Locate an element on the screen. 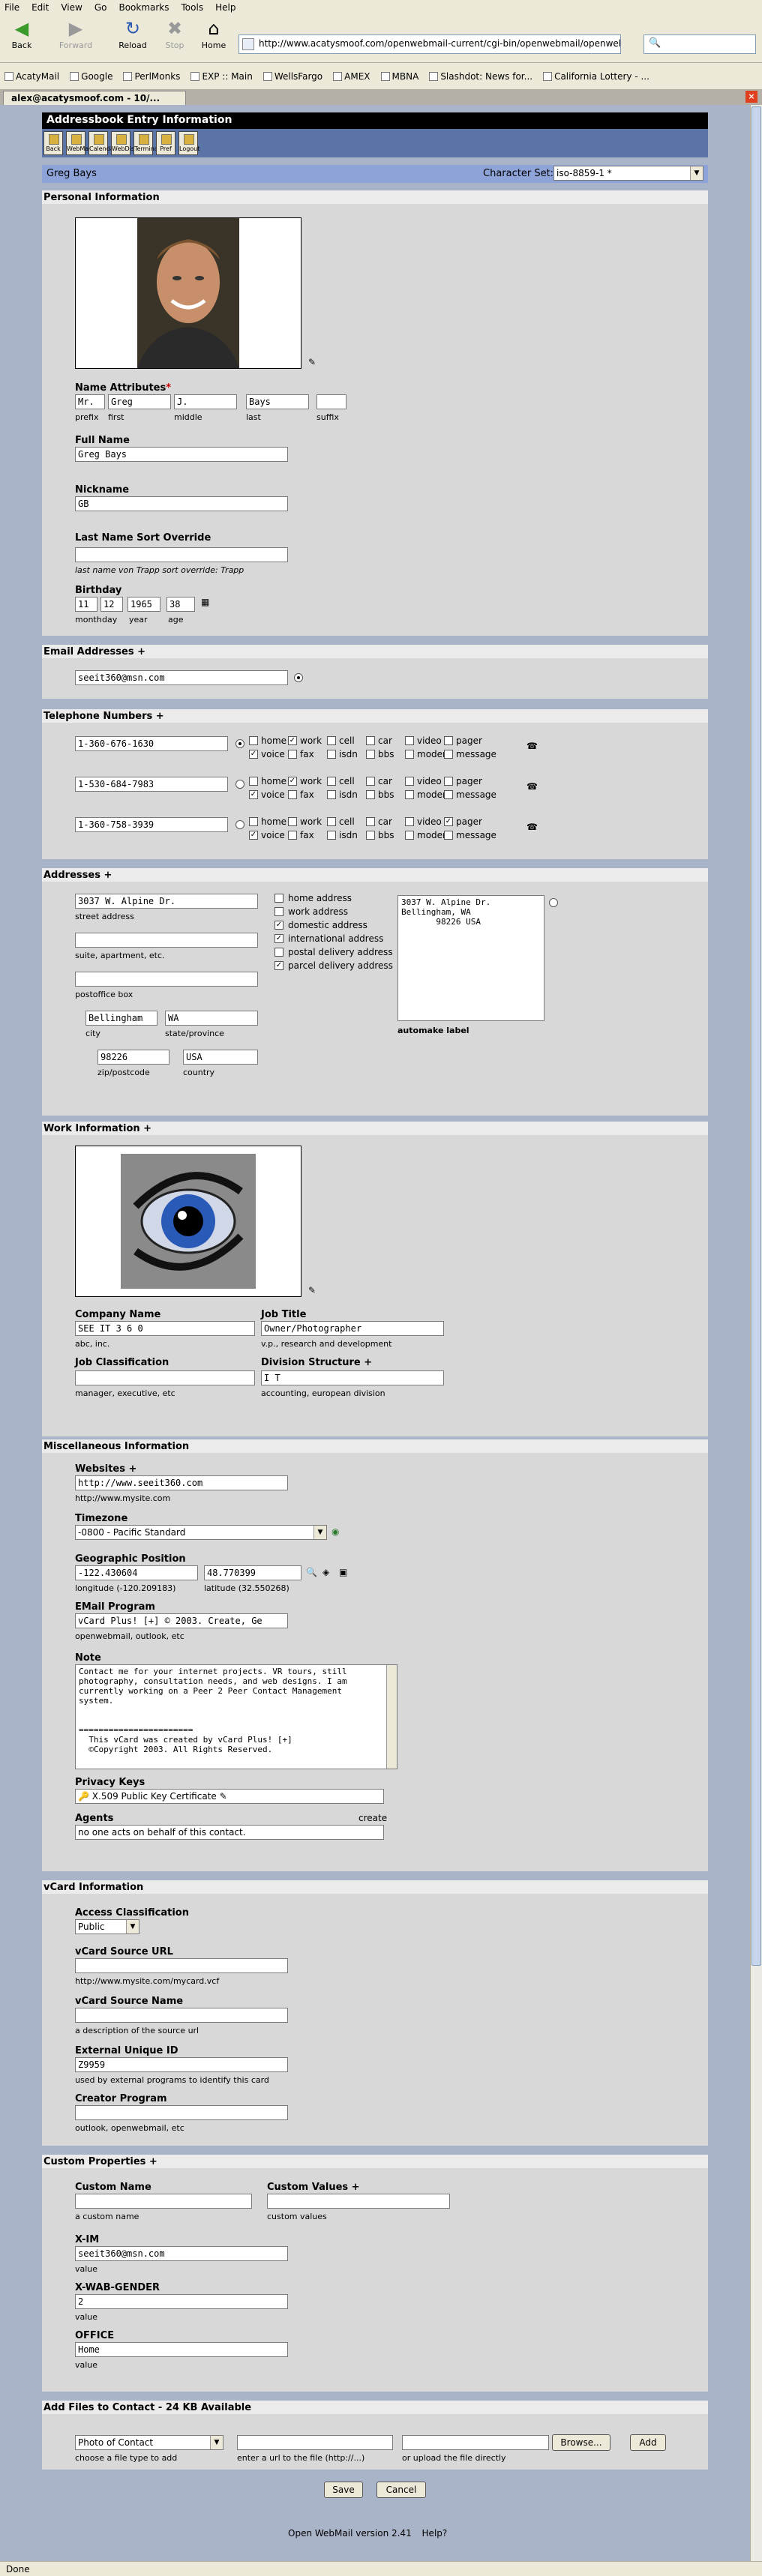 The width and height of the screenshot is (762, 2576). help-link: Help? is located at coordinates (435, 2534).